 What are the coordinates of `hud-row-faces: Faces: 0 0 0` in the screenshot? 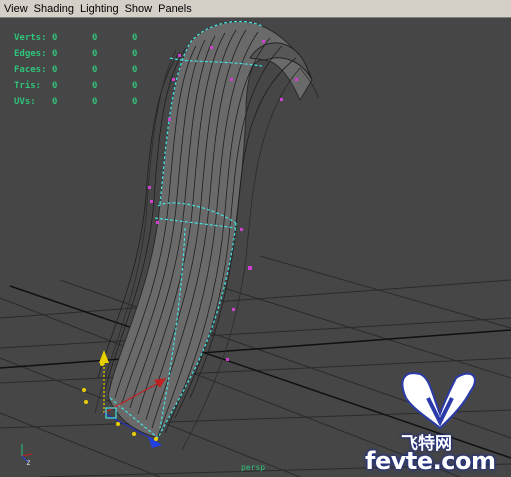 It's located at (93, 70).